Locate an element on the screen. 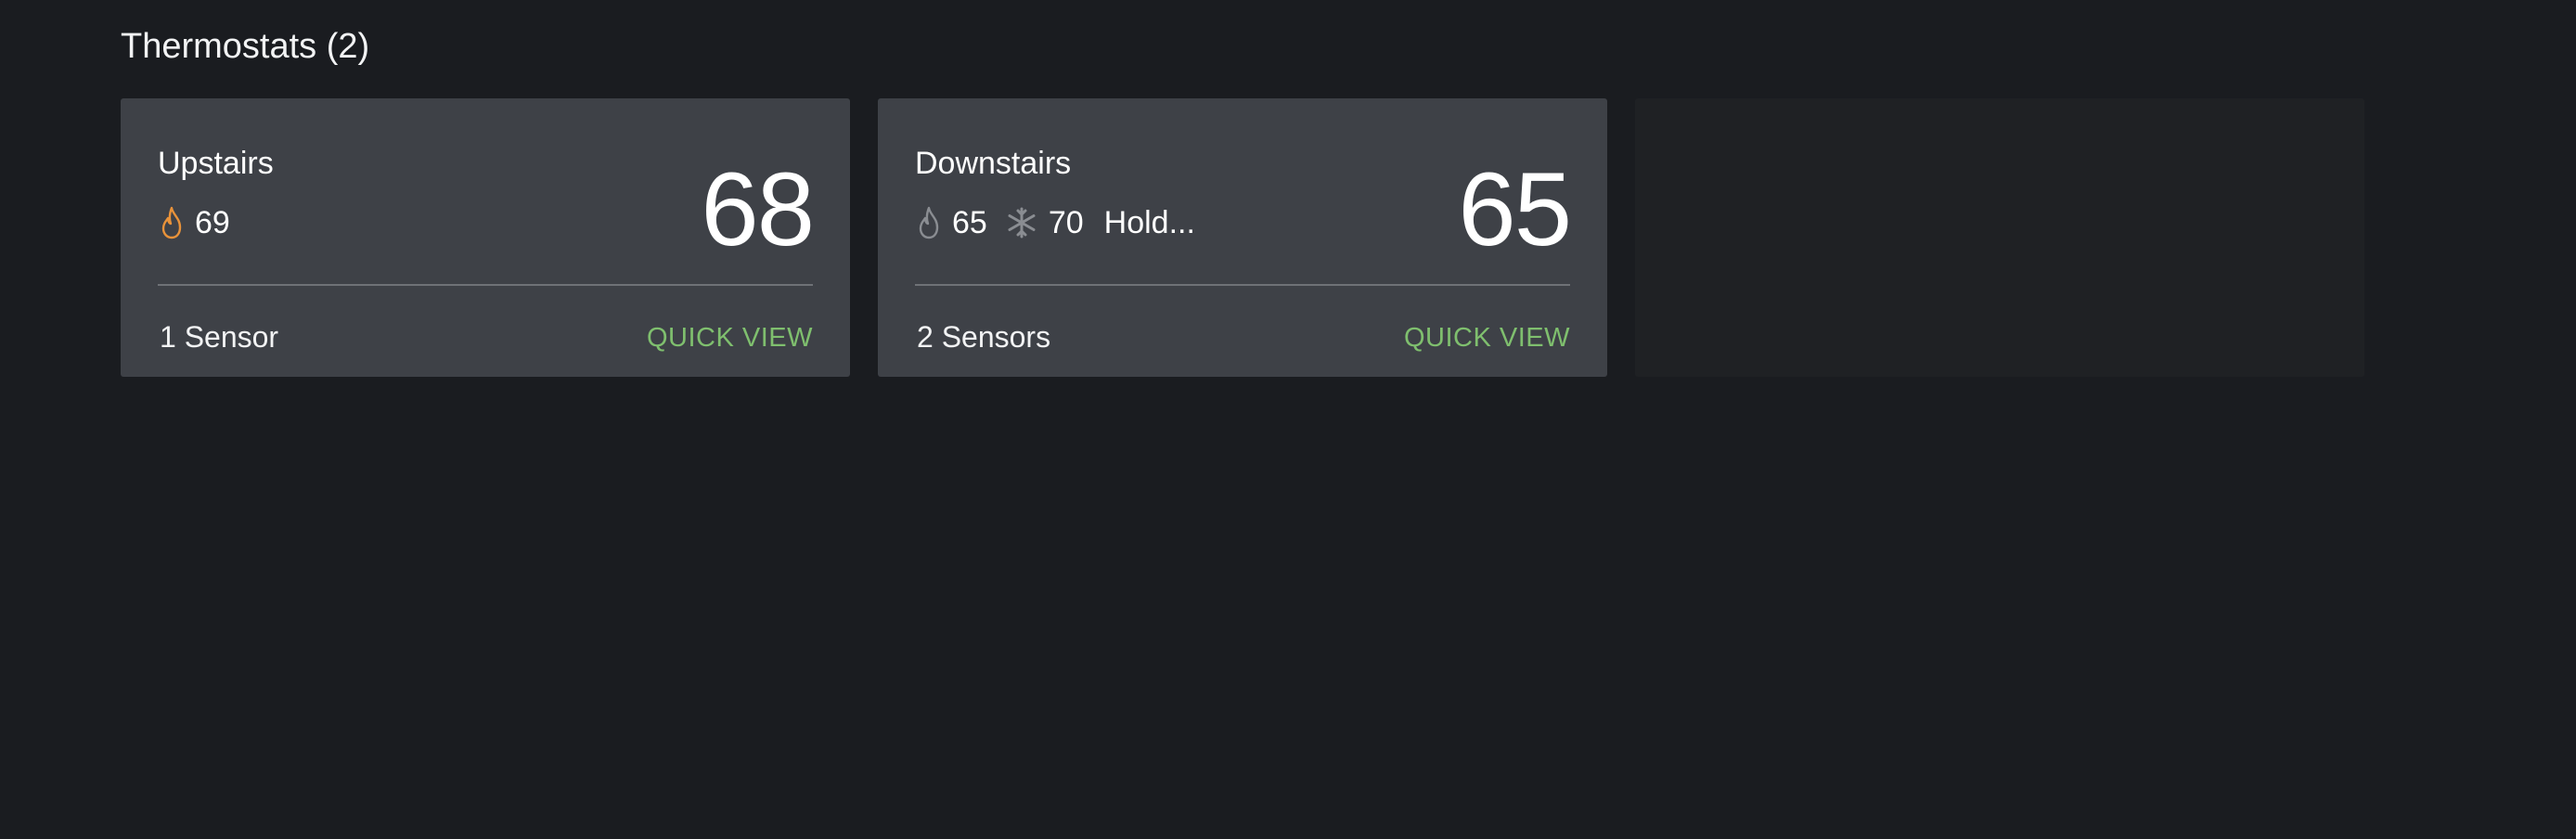 Image resolution: width=2576 pixels, height=839 pixels. sensor-count: 2 Sensors is located at coordinates (984, 337).